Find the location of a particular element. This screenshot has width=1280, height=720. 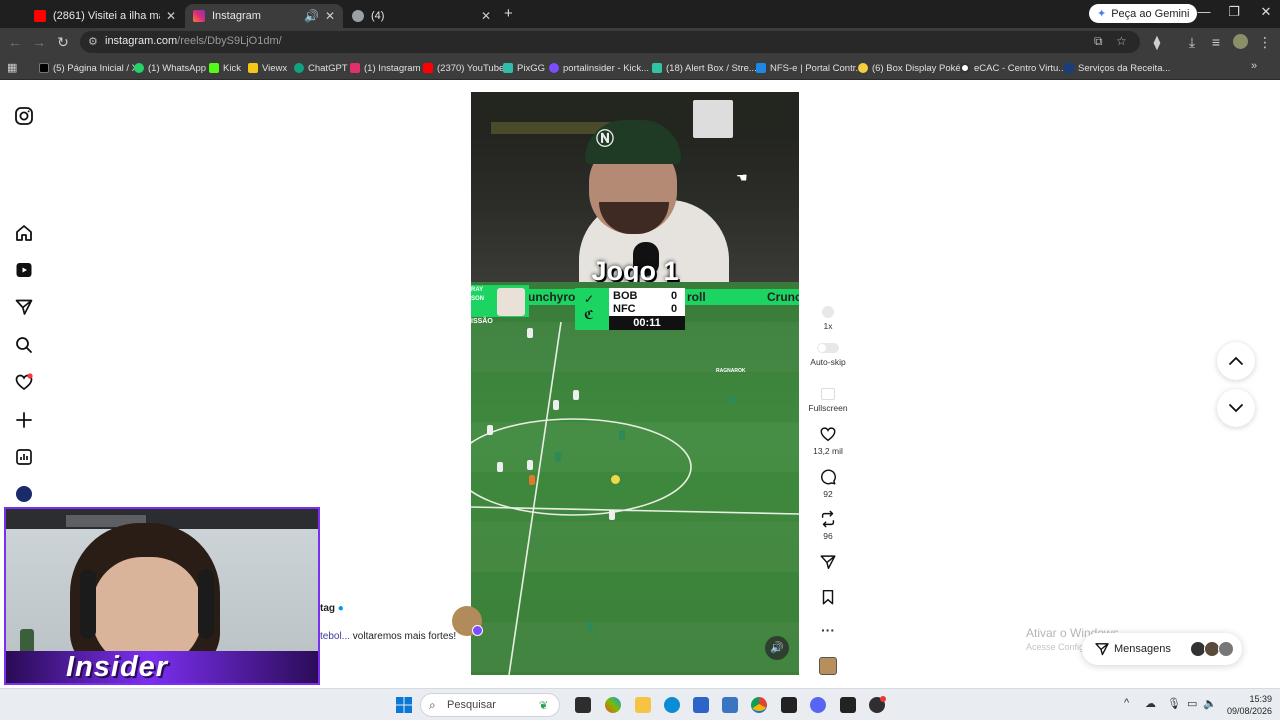

reels-icon is located at coordinates (24, 270).